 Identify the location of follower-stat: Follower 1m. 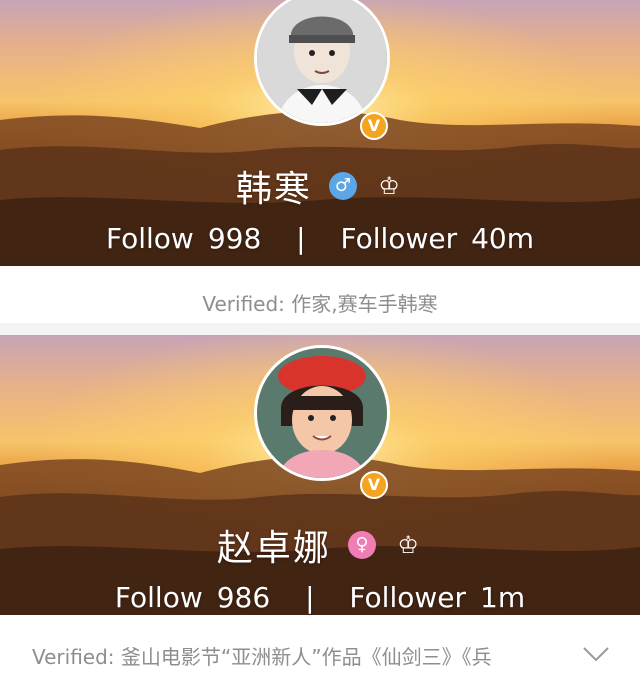
(437, 597).